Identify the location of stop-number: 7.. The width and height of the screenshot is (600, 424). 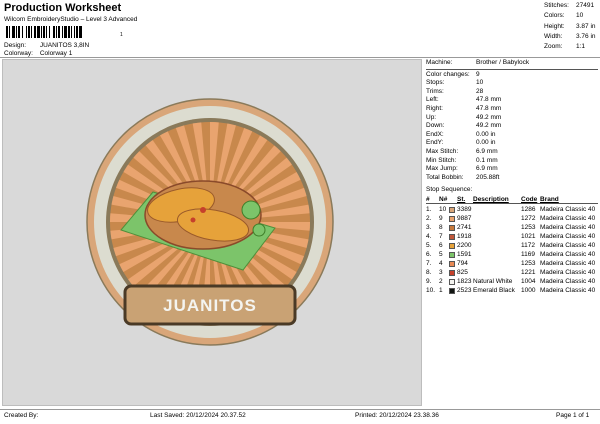
(429, 263).